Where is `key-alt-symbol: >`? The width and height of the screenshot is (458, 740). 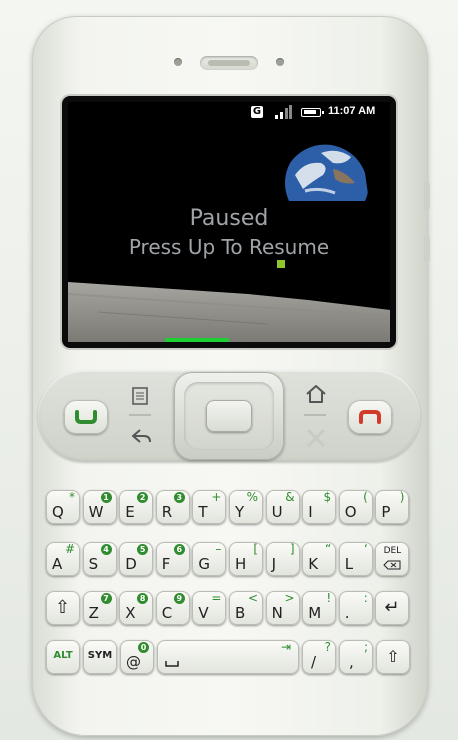
key-alt-symbol: > is located at coordinates (289, 598).